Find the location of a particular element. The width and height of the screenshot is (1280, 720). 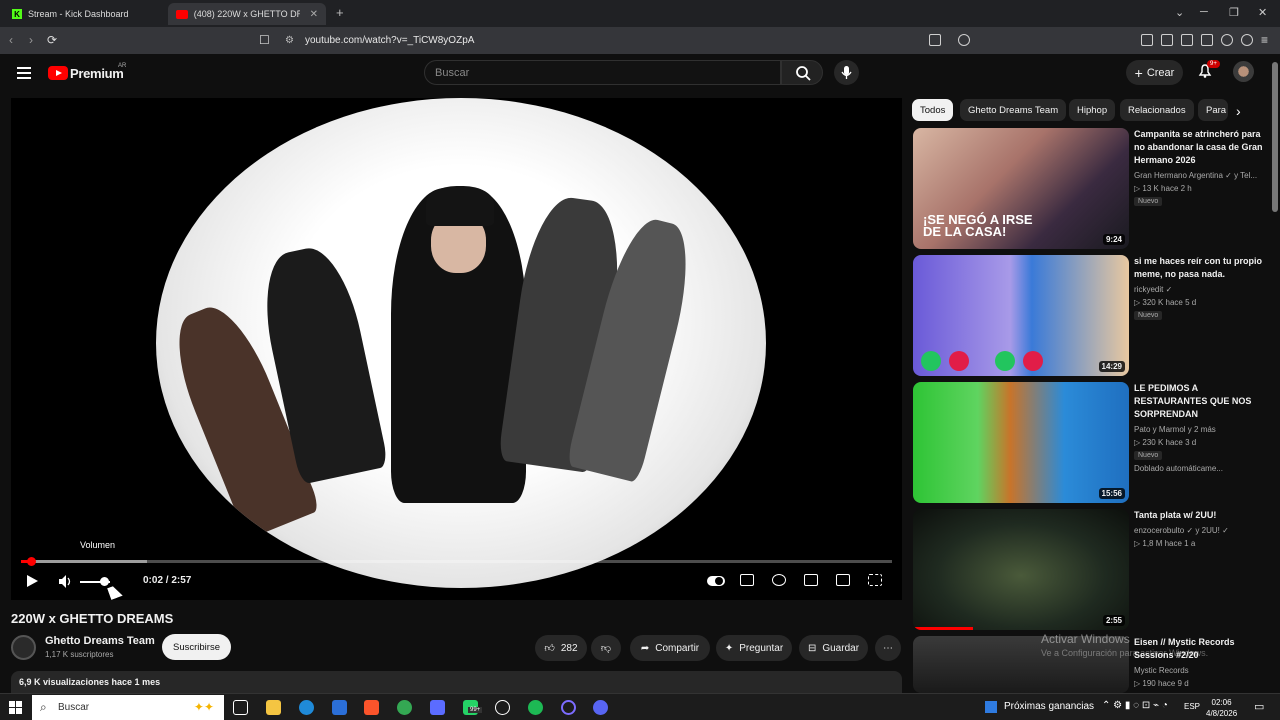

brand-label: Premium is located at coordinates (97, 73).